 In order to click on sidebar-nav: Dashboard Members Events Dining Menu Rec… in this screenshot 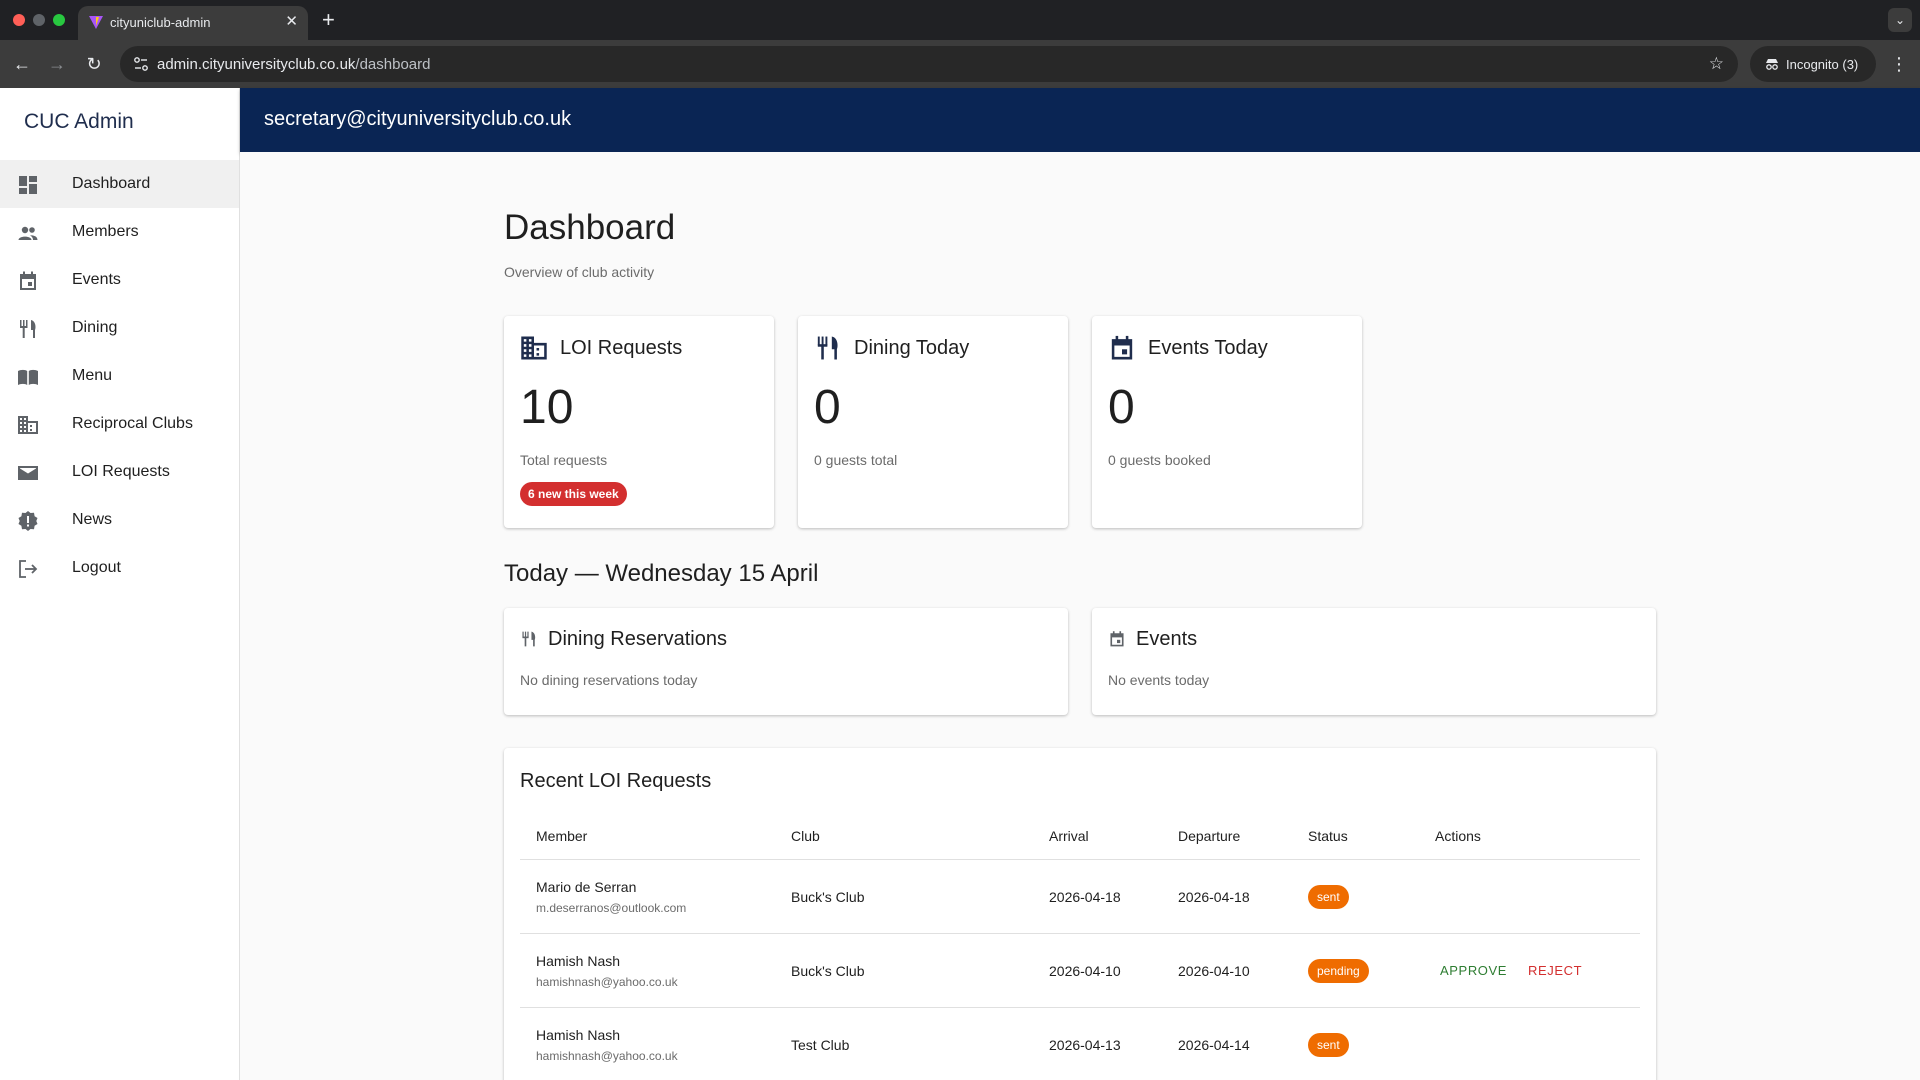, I will do `click(119, 376)`.